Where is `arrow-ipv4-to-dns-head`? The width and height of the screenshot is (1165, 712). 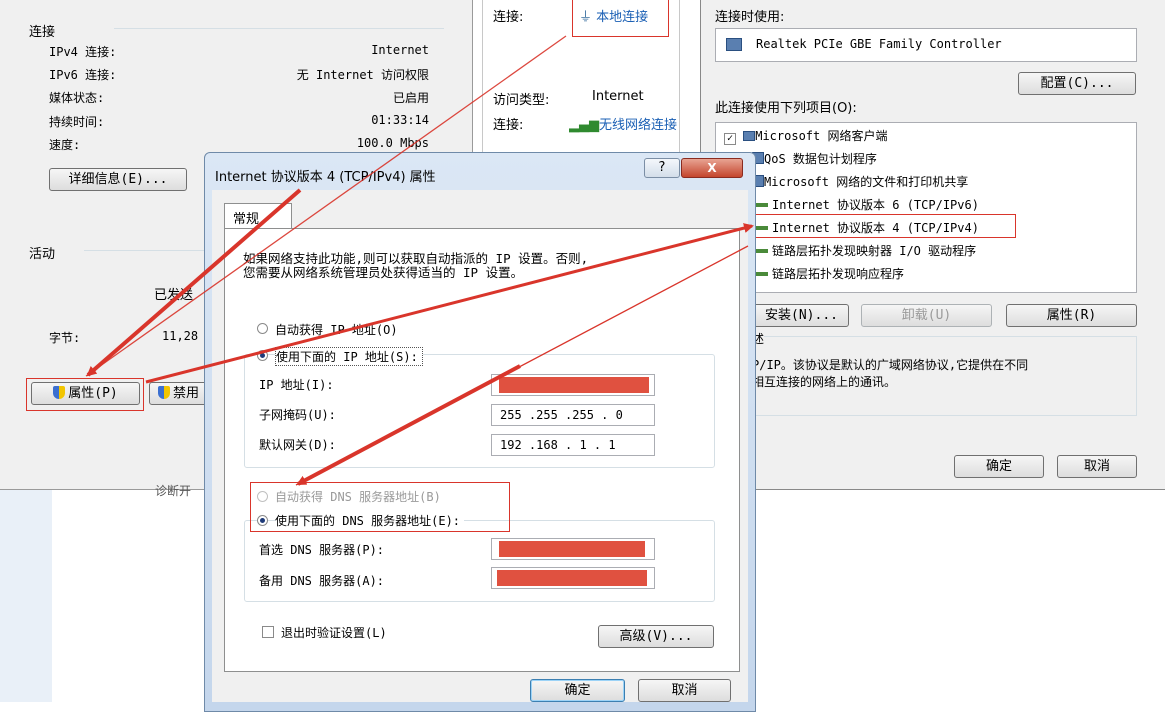
arrow-ipv4-to-dns-head is located at coordinates (408, 425).